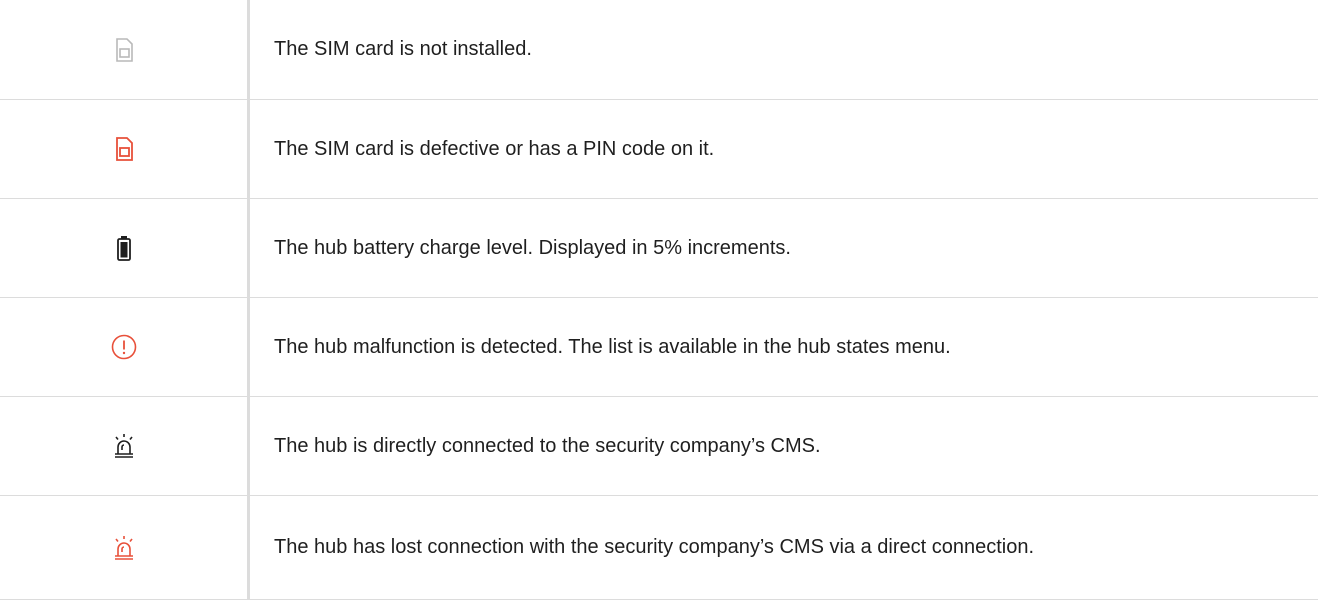 The height and width of the screenshot is (600, 1321). I want to click on malfunction-exclamation-icon, so click(124, 347).